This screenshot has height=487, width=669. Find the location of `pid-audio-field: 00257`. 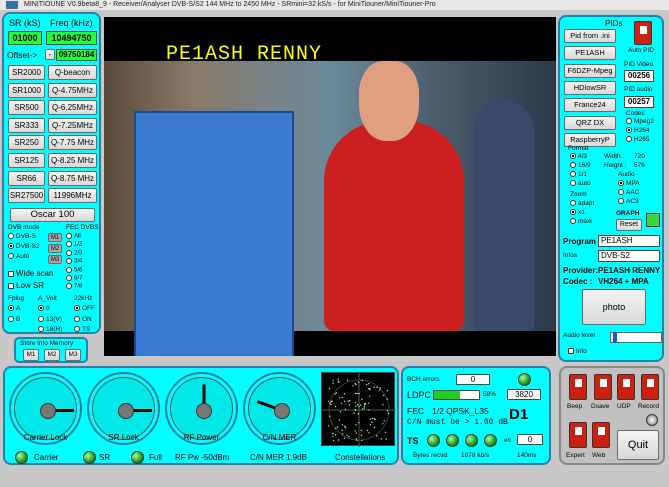

pid-audio-field: 00257 is located at coordinates (639, 102).